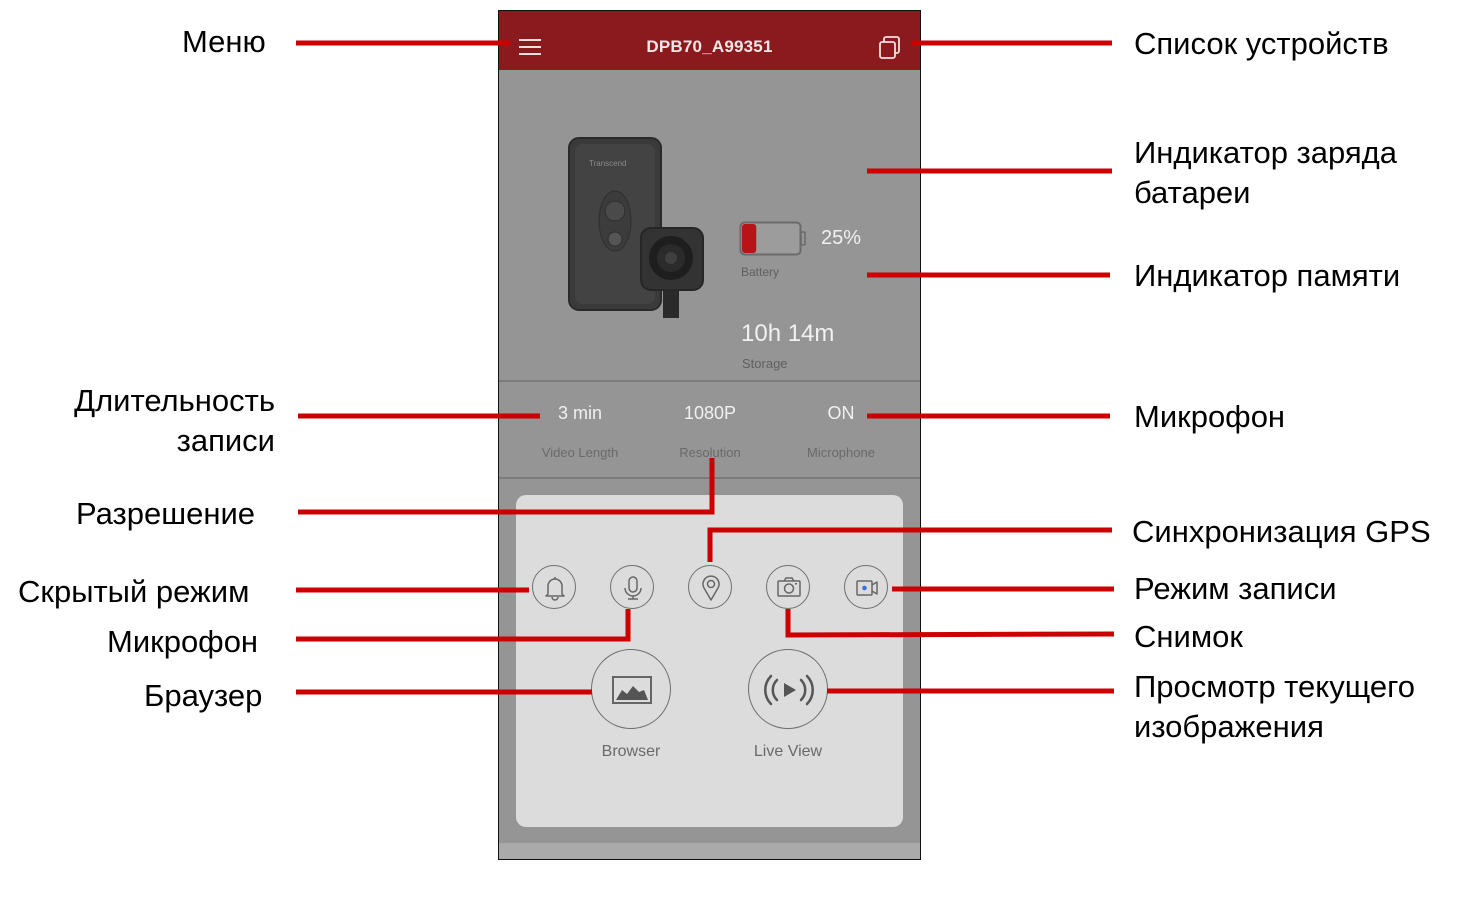  Describe the element at coordinates (1281, 531) in the screenshot. I see `annotation-gps-sync: Синхронизация GPS` at that location.